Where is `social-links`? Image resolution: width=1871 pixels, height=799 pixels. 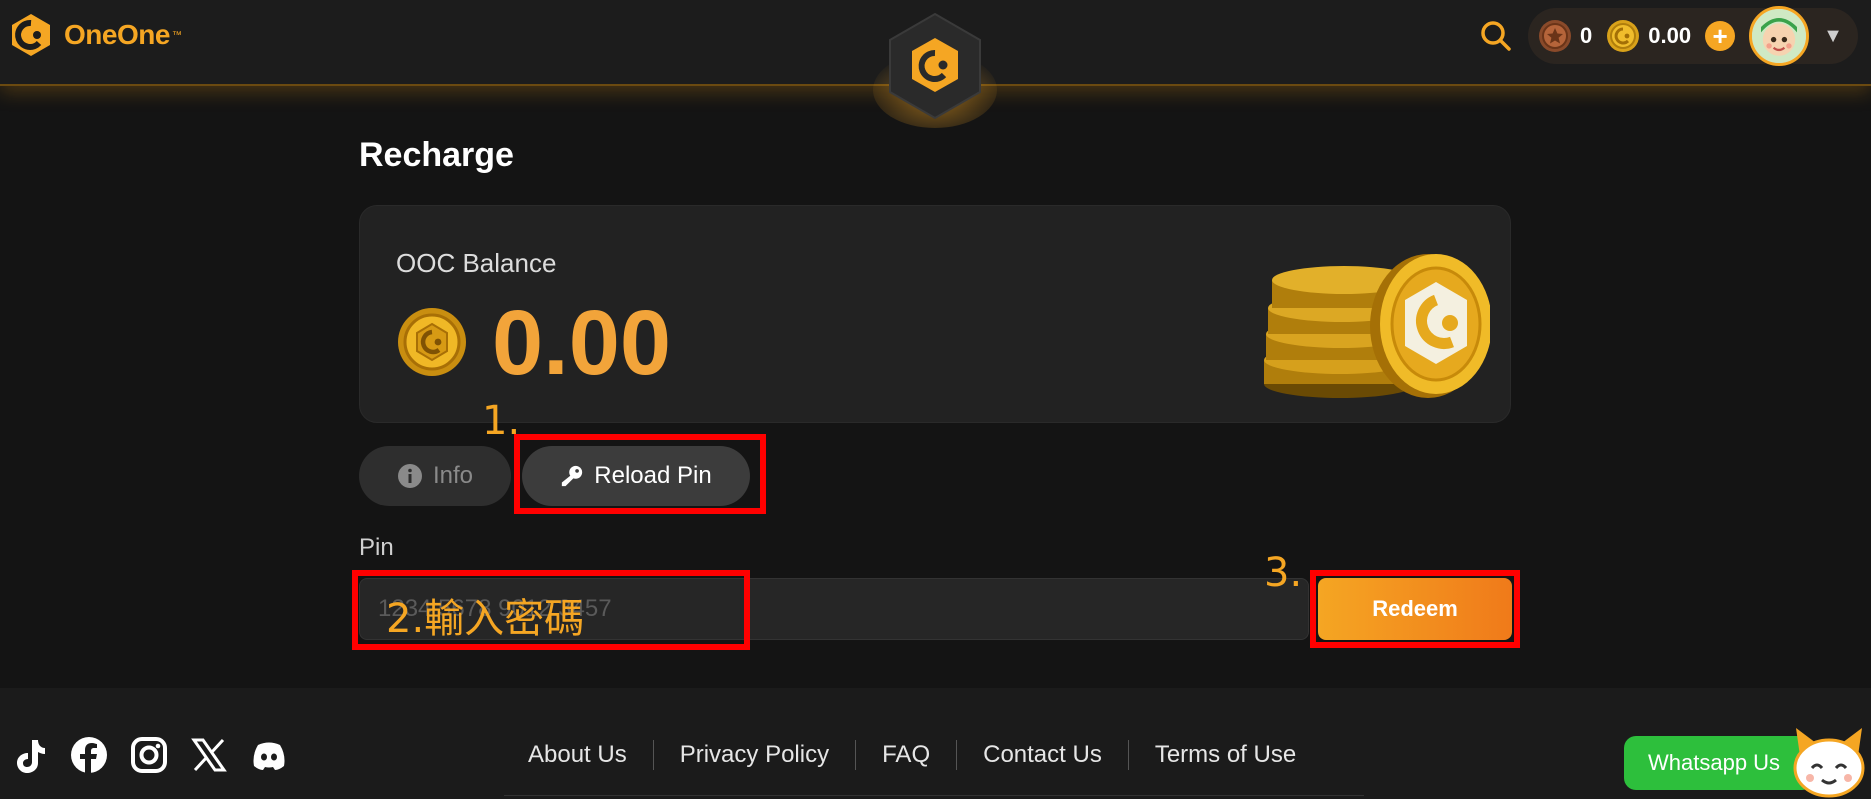 social-links is located at coordinates (160, 755).